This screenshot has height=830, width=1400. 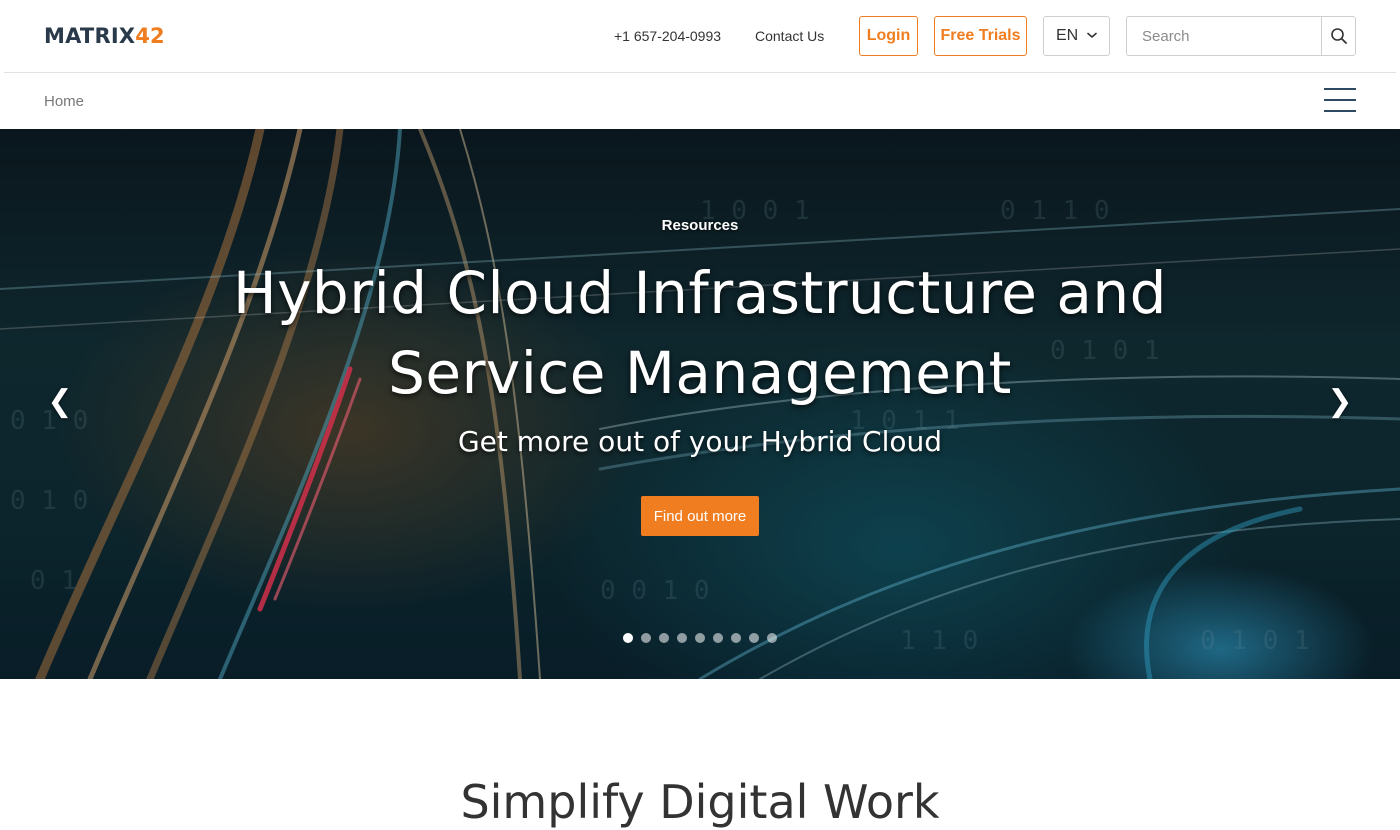 What do you see at coordinates (700, 225) in the screenshot?
I see `hero-kicker: Resources` at bounding box center [700, 225].